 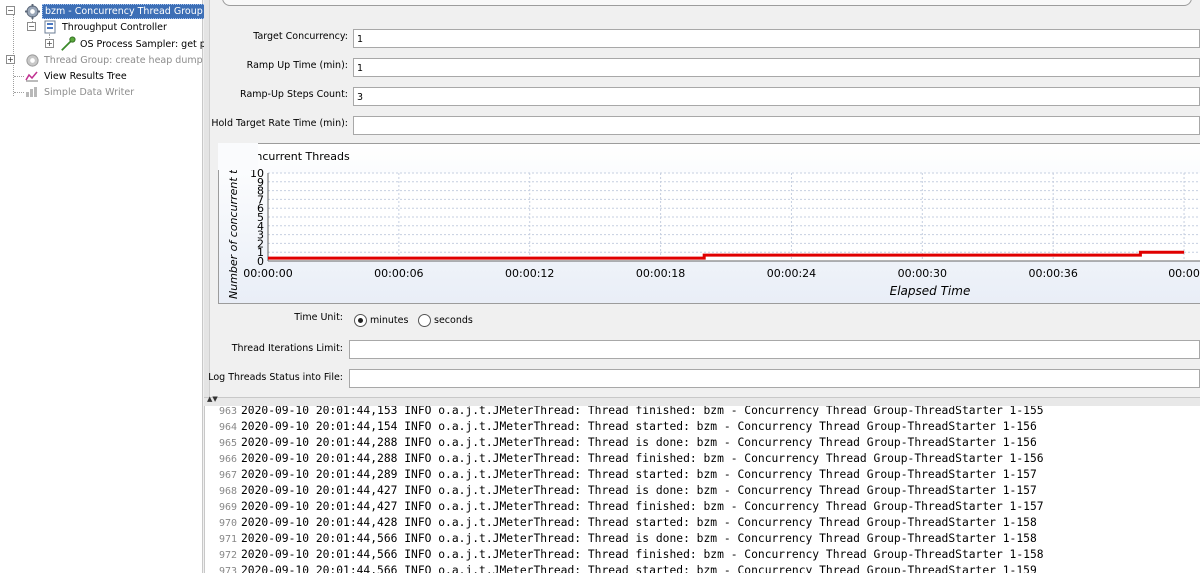 I want to click on tree-item-label: bzm - Concurrency Thread Group, so click(x=124, y=11).